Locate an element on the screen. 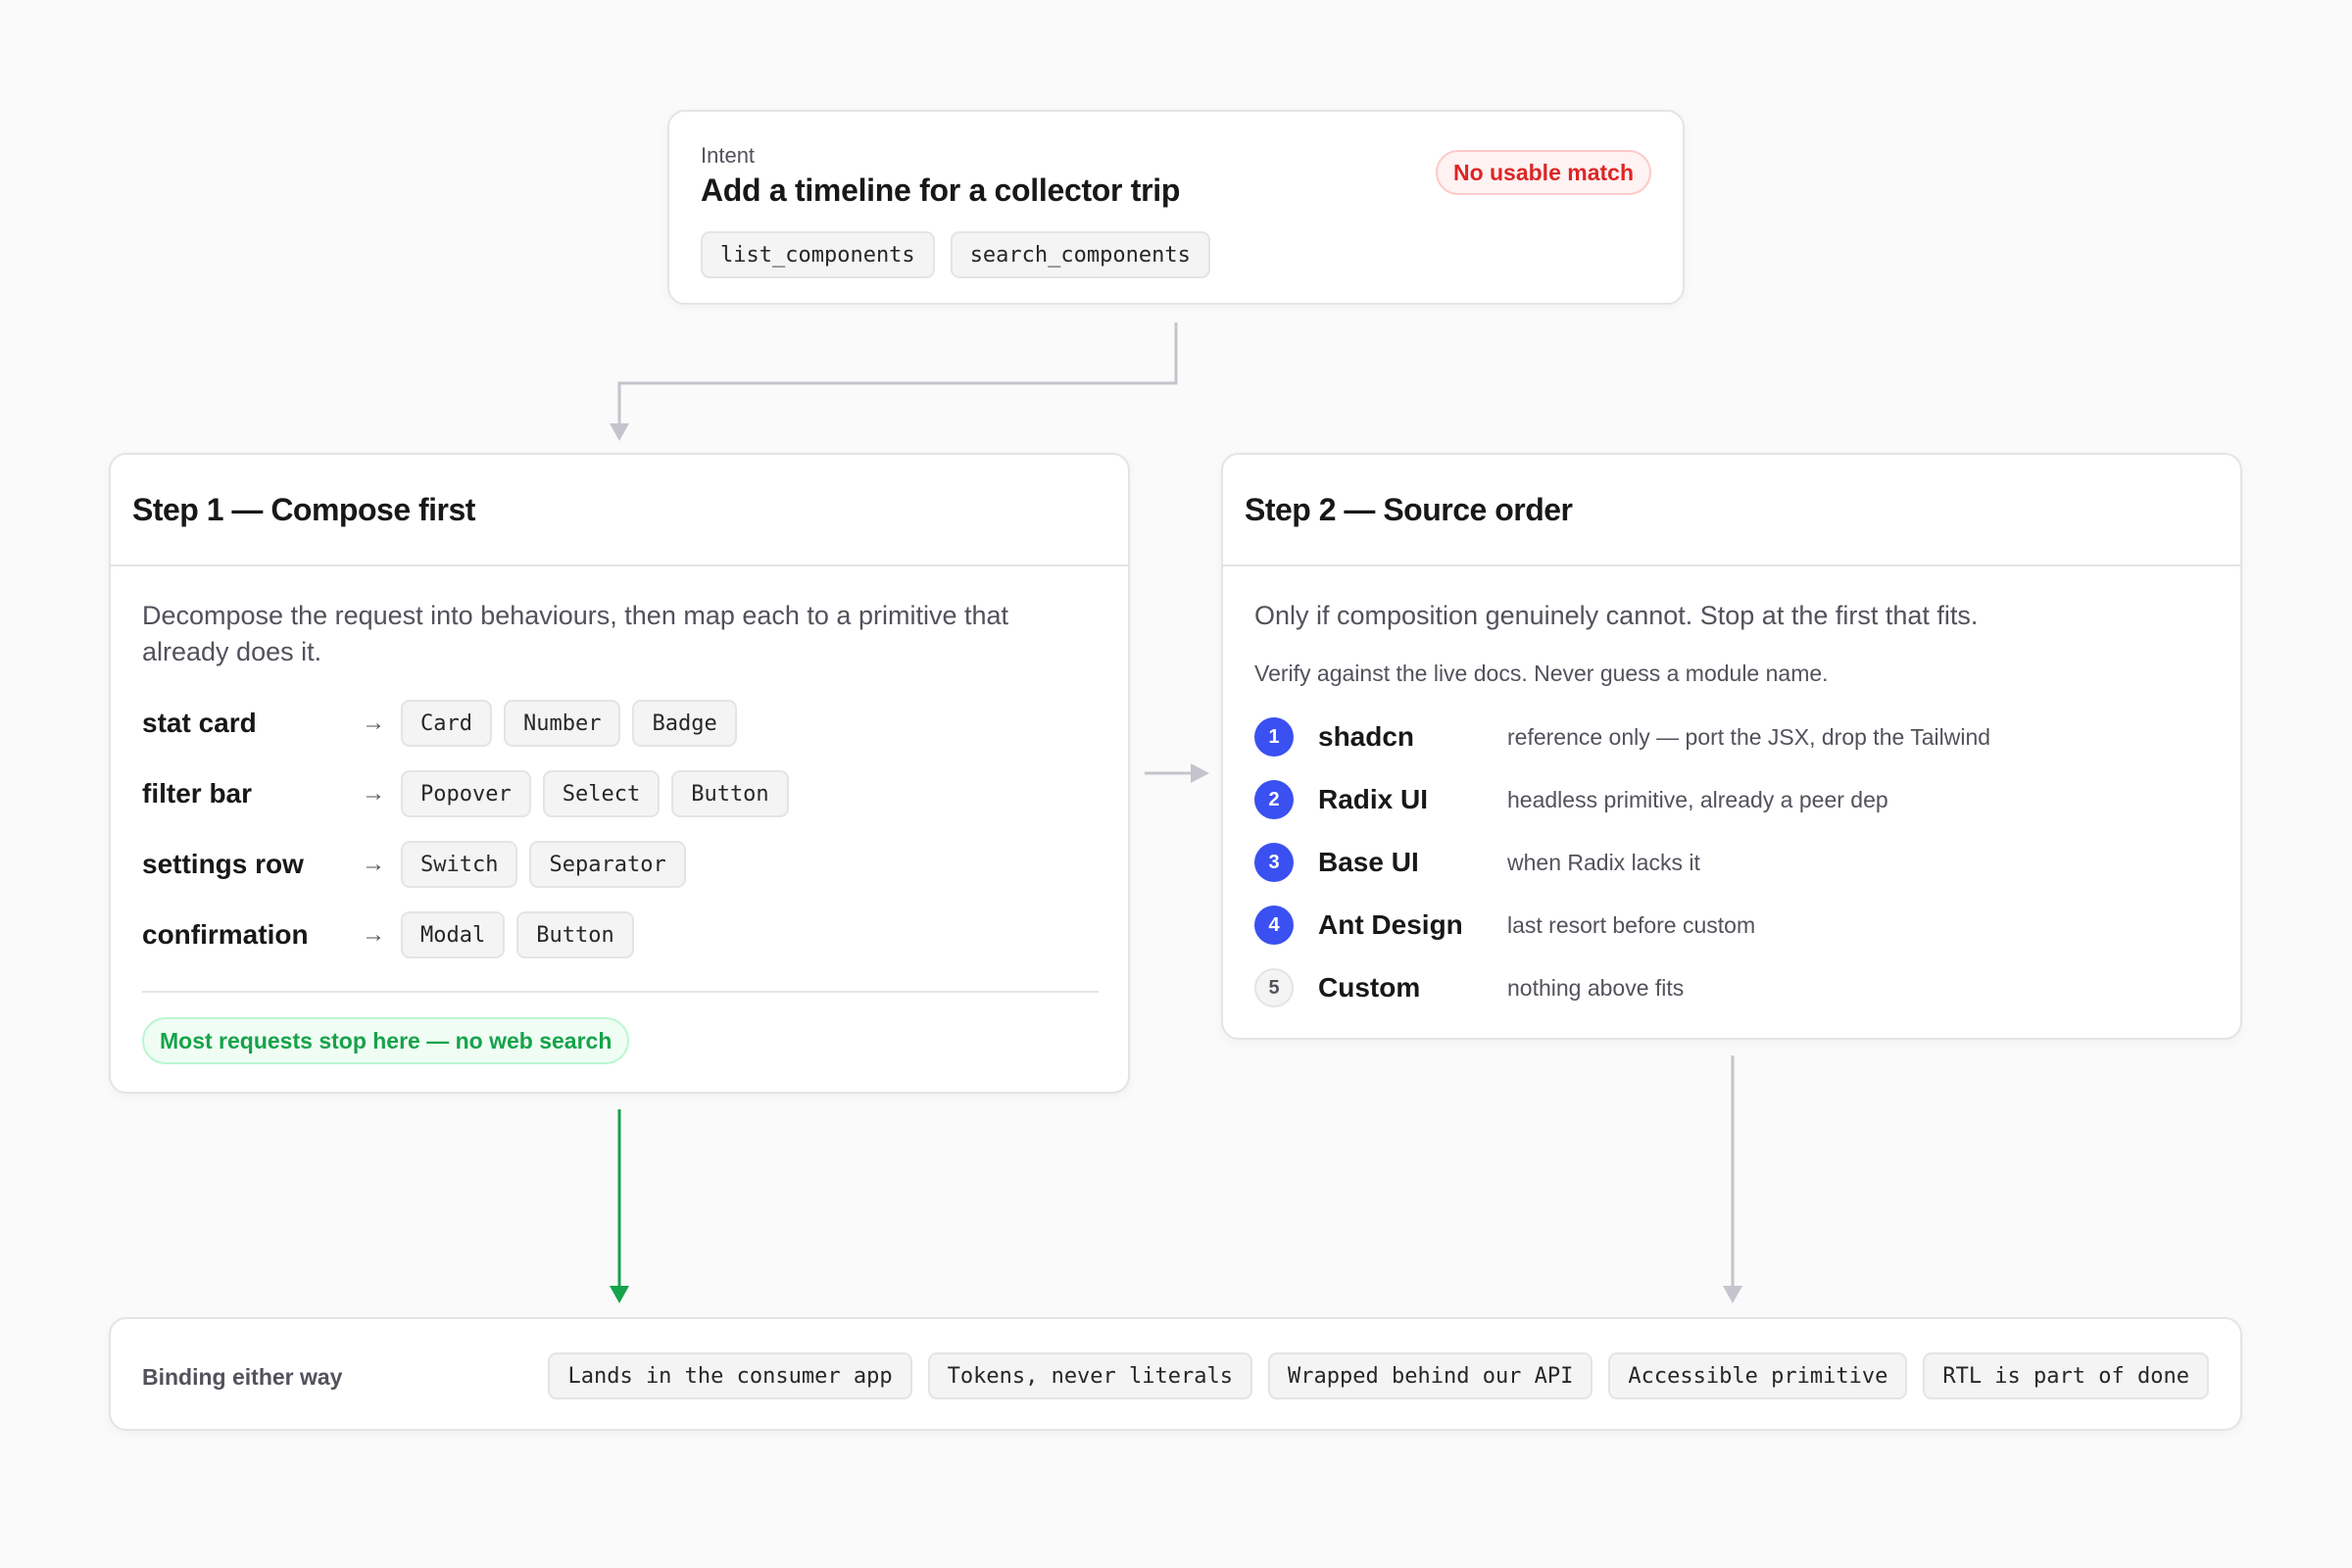  step2-title: Step 2 — Source order is located at coordinates (1731, 510).